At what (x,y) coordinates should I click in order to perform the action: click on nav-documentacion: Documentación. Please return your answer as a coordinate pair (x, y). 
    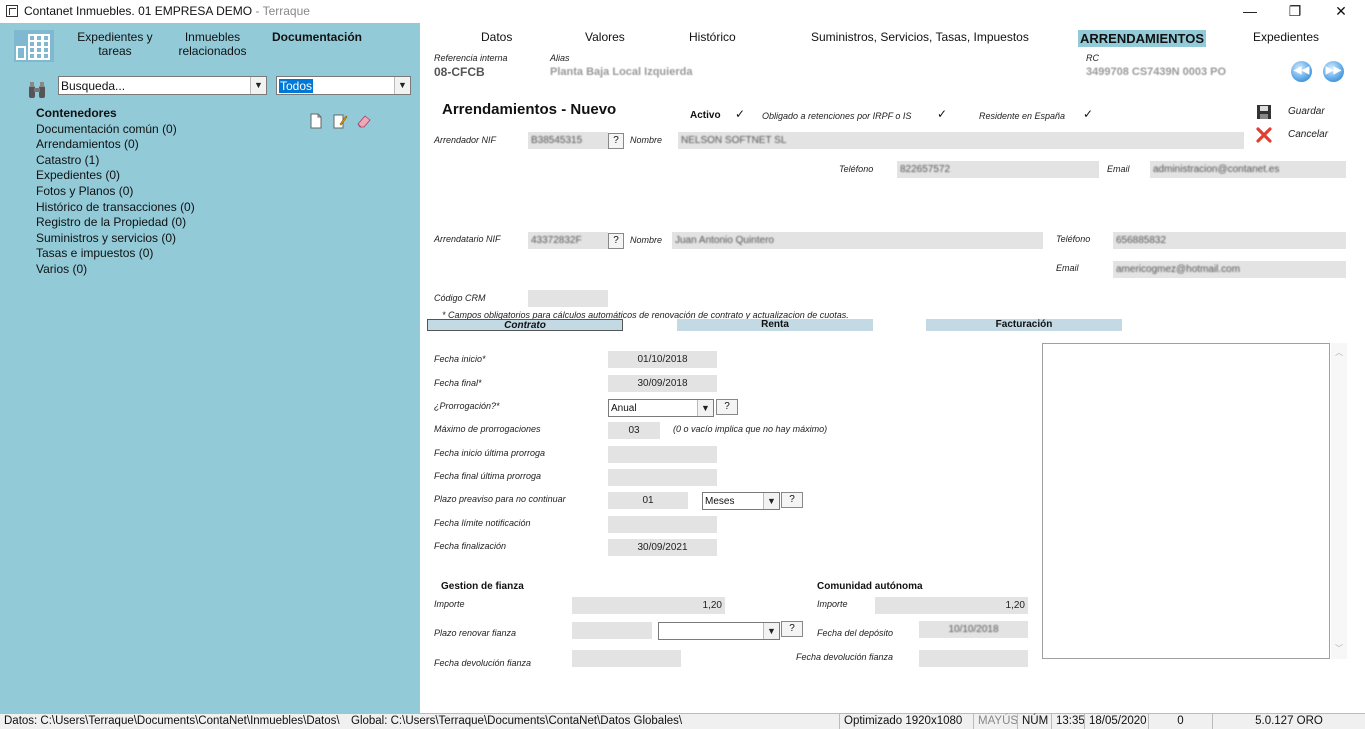
    Looking at the image, I should click on (322, 37).